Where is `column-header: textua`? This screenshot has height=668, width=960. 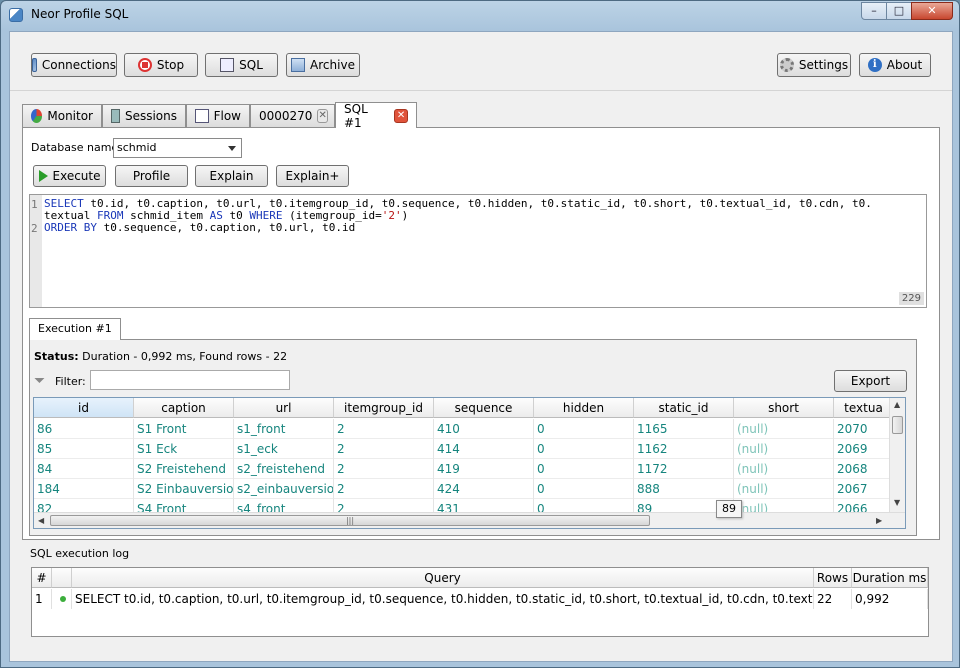 column-header: textua is located at coordinates (864, 408).